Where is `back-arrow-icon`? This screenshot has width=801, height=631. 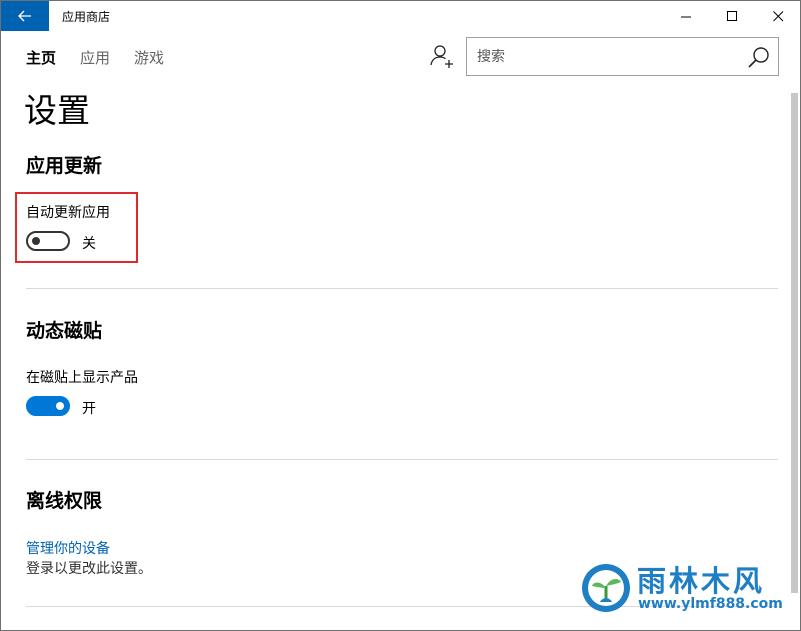
back-arrow-icon is located at coordinates (24, 16).